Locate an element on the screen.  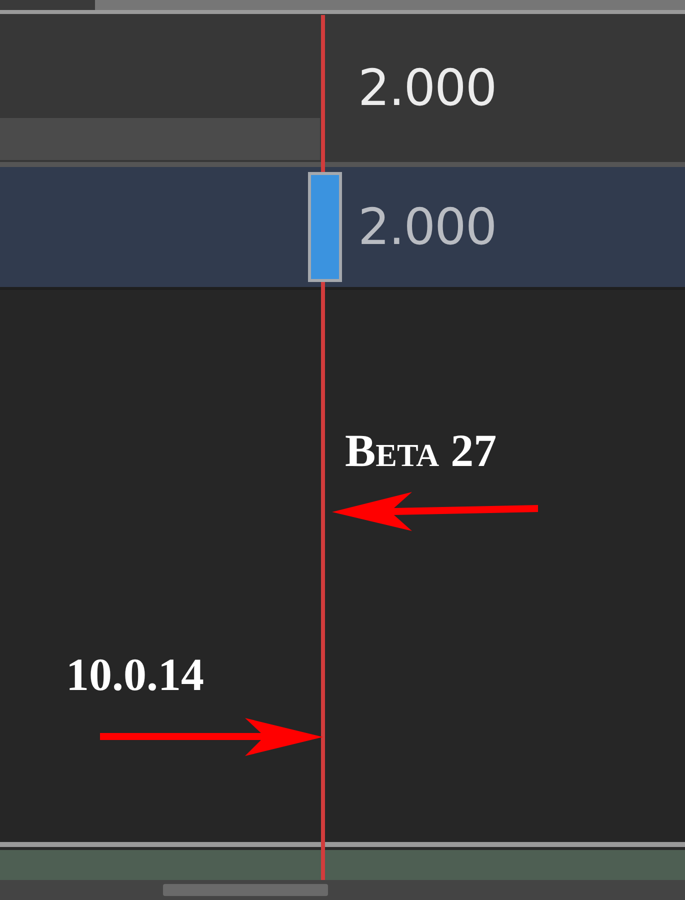
selected-track-row: 2.000 is located at coordinates (342, 227).